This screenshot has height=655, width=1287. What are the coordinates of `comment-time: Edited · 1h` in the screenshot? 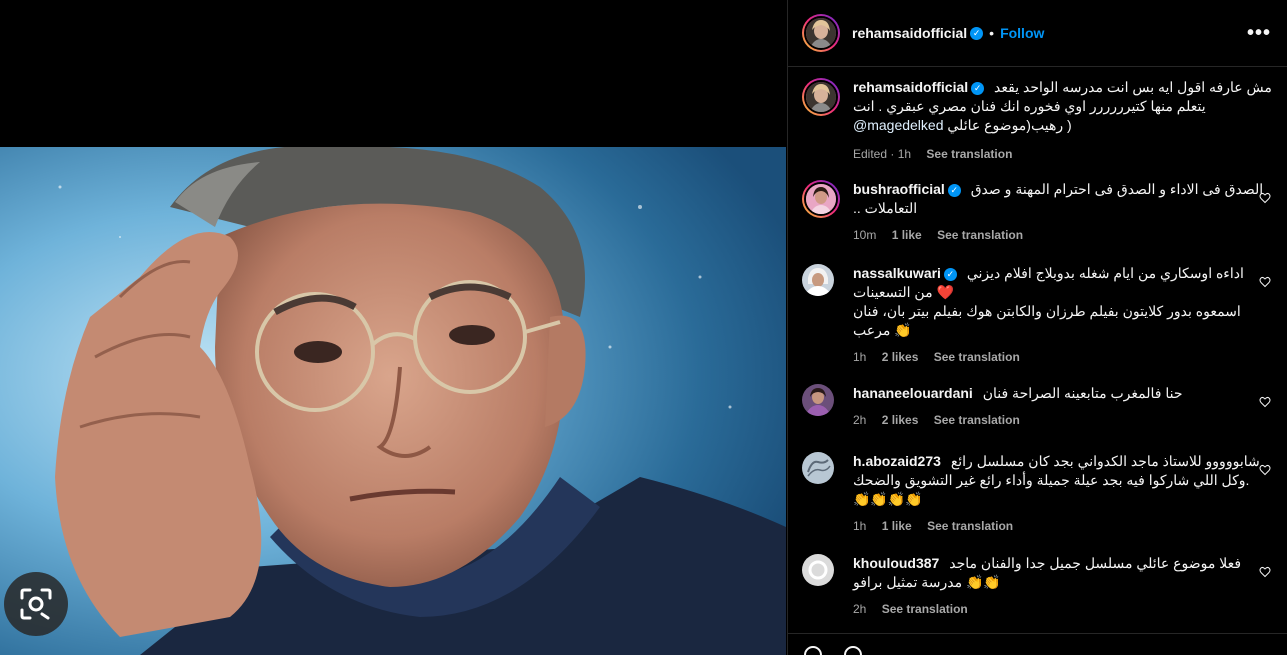 It's located at (882, 154).